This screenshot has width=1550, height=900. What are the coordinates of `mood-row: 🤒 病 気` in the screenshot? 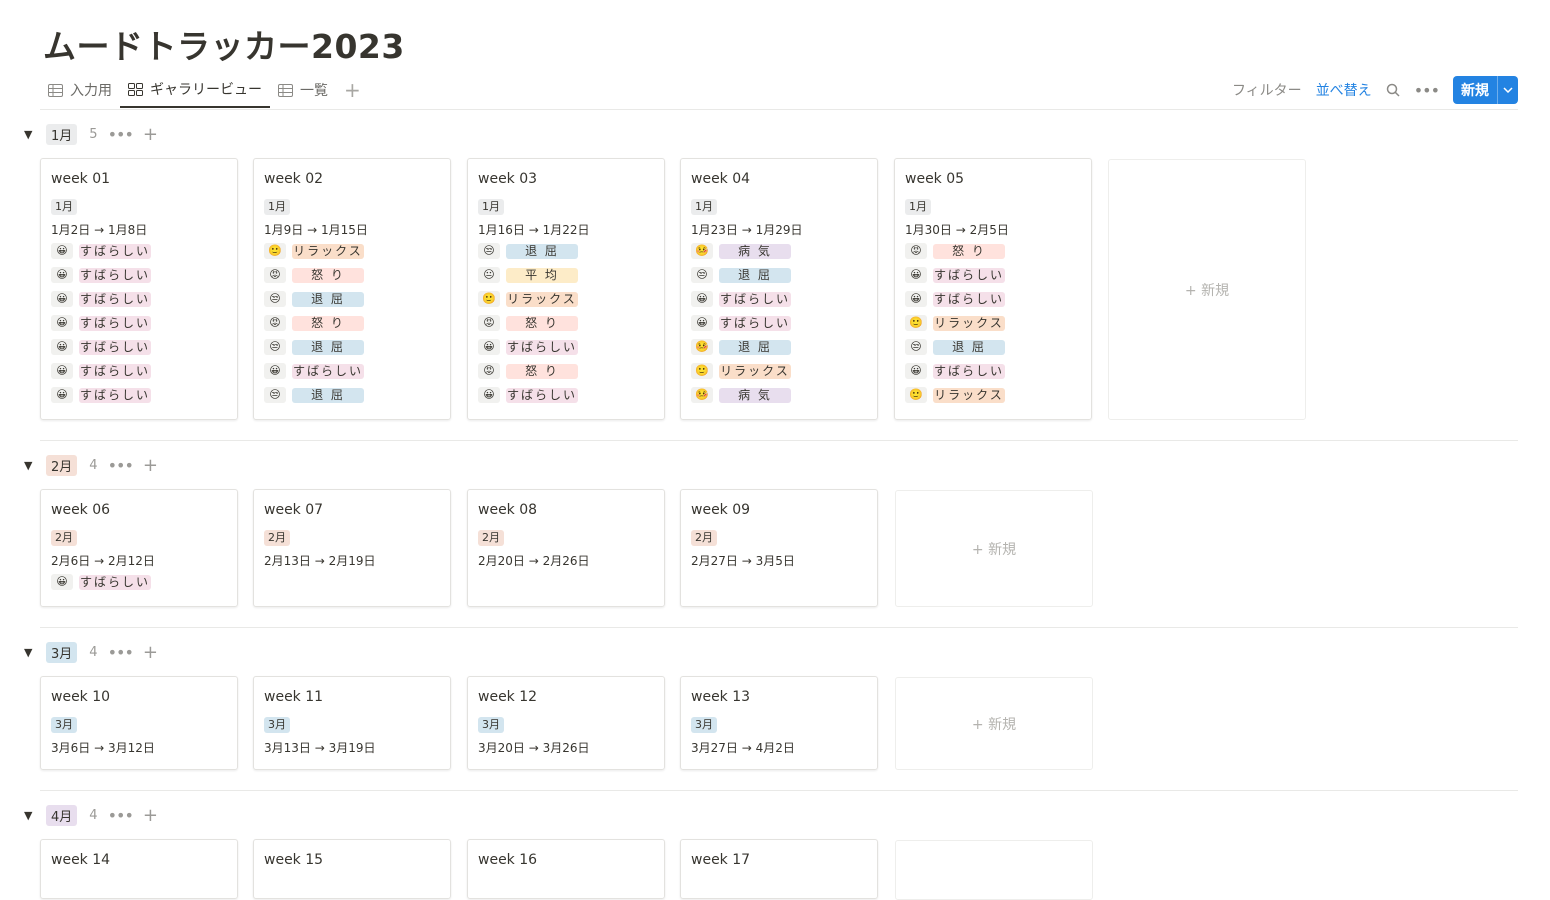 It's located at (779, 251).